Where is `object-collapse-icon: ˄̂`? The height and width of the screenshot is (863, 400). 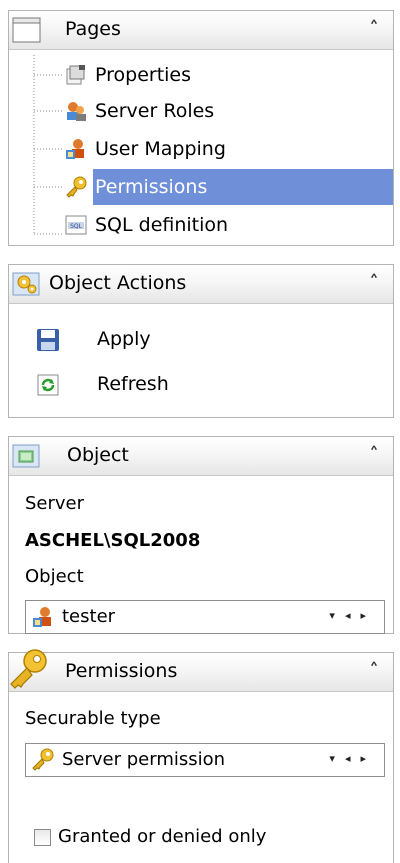 object-collapse-icon: ˄̂ is located at coordinates (374, 455).